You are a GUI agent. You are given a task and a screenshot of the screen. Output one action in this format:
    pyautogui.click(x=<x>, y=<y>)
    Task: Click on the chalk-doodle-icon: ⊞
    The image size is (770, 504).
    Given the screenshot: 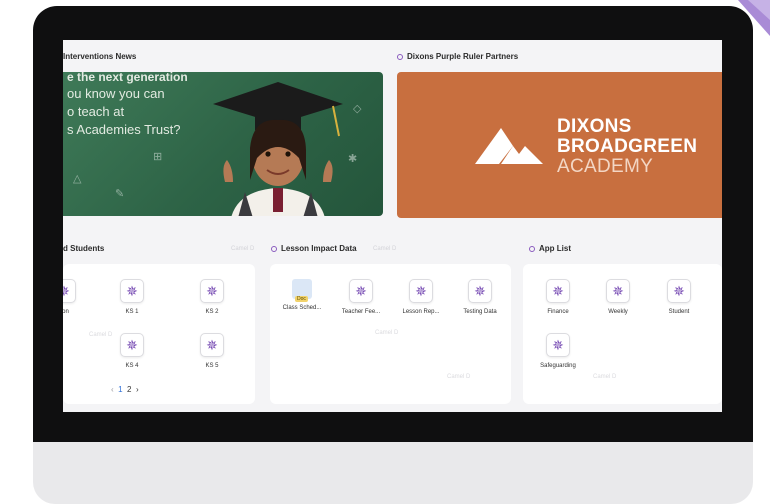 What is the action you would take?
    pyautogui.click(x=158, y=157)
    